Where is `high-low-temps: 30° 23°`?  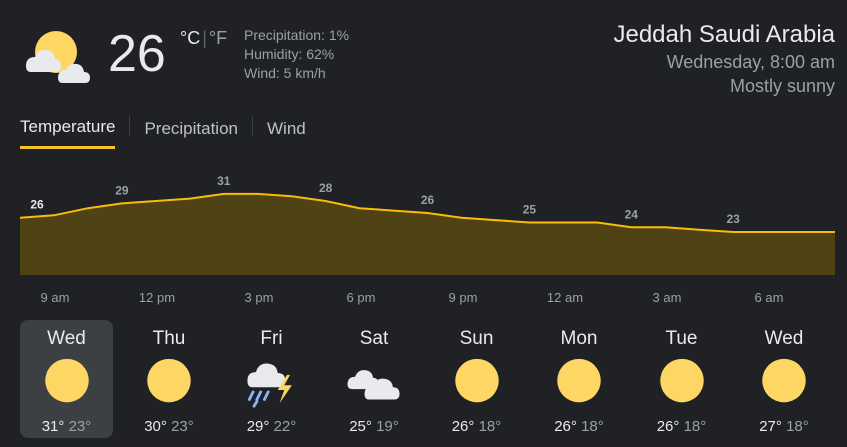
high-low-temps: 30° 23° is located at coordinates (169, 426).